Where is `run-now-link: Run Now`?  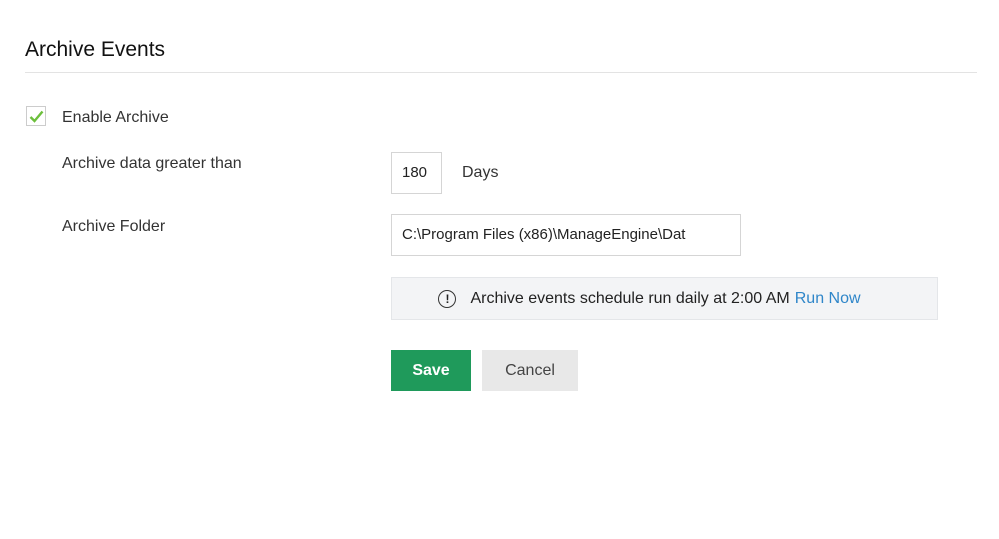 run-now-link: Run Now is located at coordinates (828, 299).